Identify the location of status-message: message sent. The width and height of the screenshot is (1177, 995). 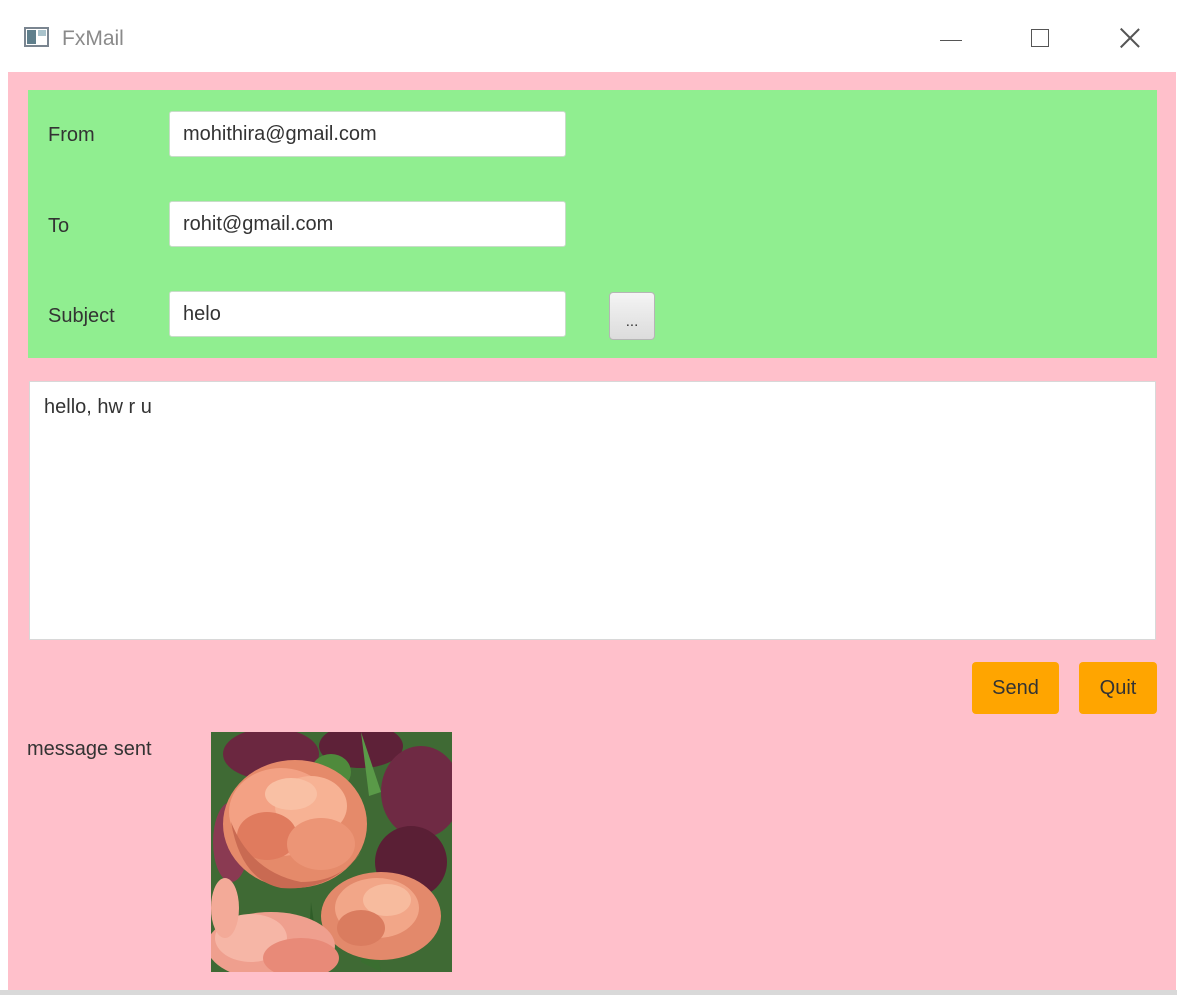
(89, 749).